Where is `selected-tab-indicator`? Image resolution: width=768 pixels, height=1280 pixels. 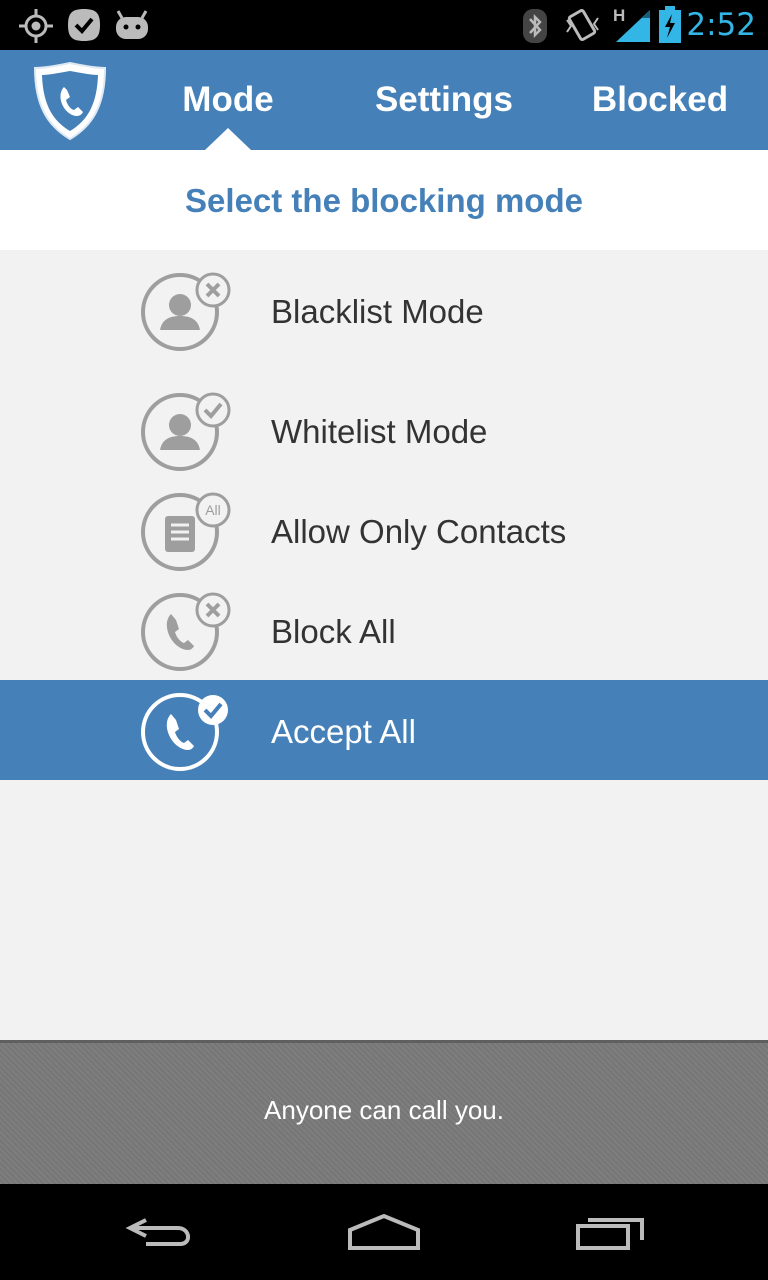
selected-tab-indicator is located at coordinates (228, 139).